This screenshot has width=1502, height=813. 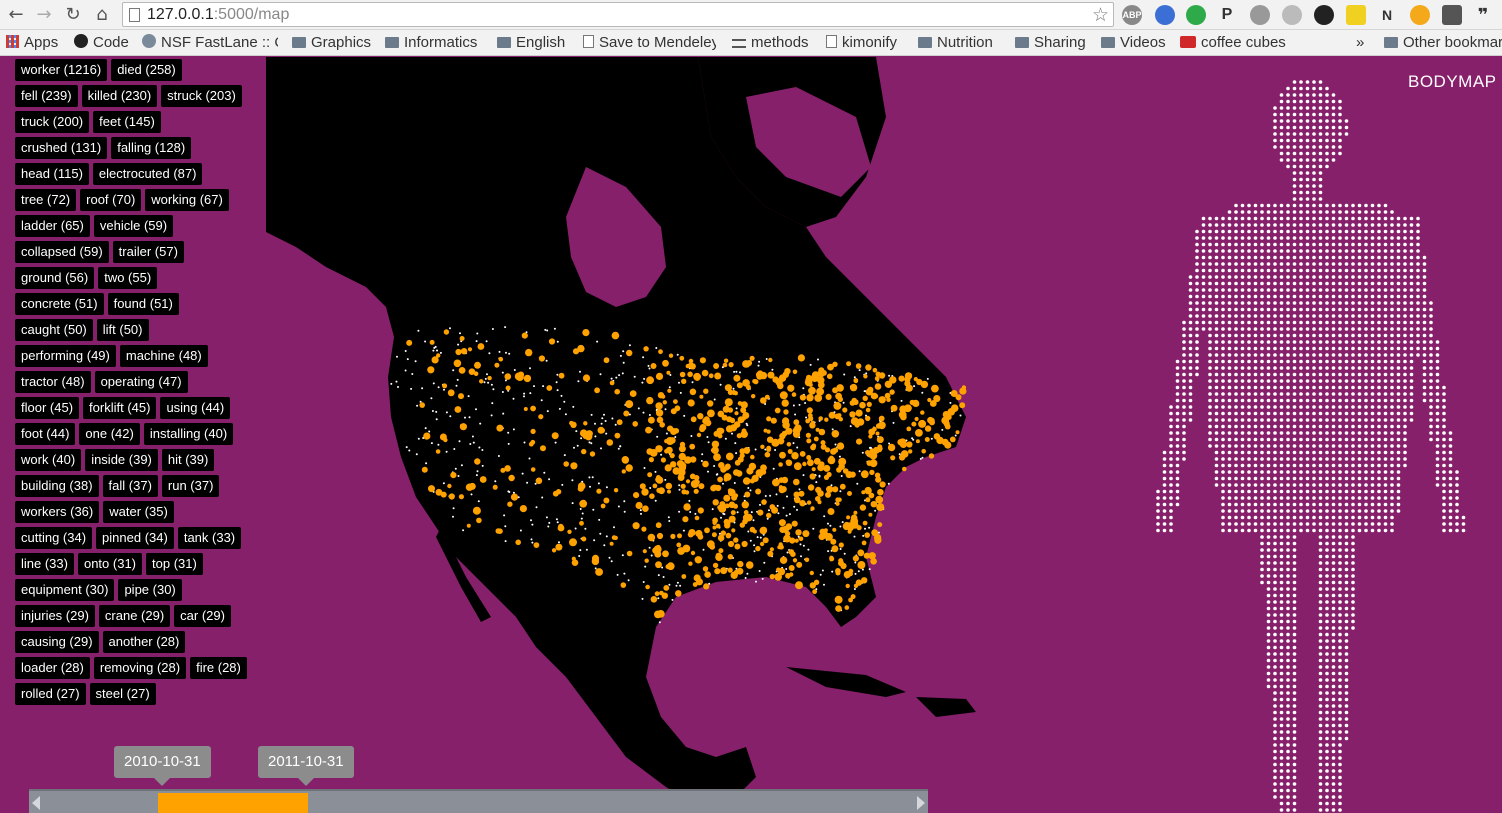 What do you see at coordinates (770, 43) in the screenshot?
I see `bookmark-methods: methods` at bounding box center [770, 43].